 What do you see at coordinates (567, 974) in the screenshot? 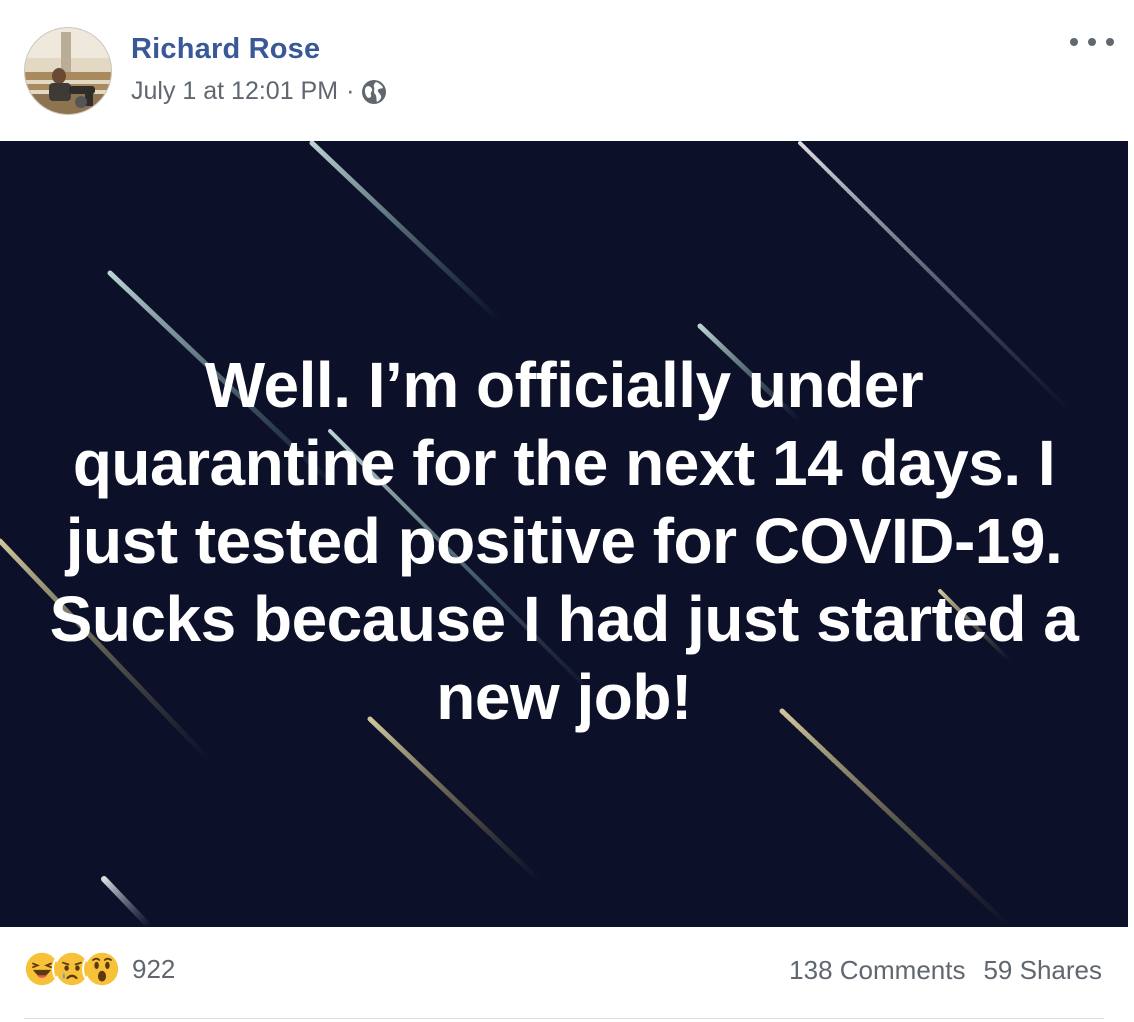
I see `post-footer: 922 138 Comments 59 Shares` at bounding box center [567, 974].